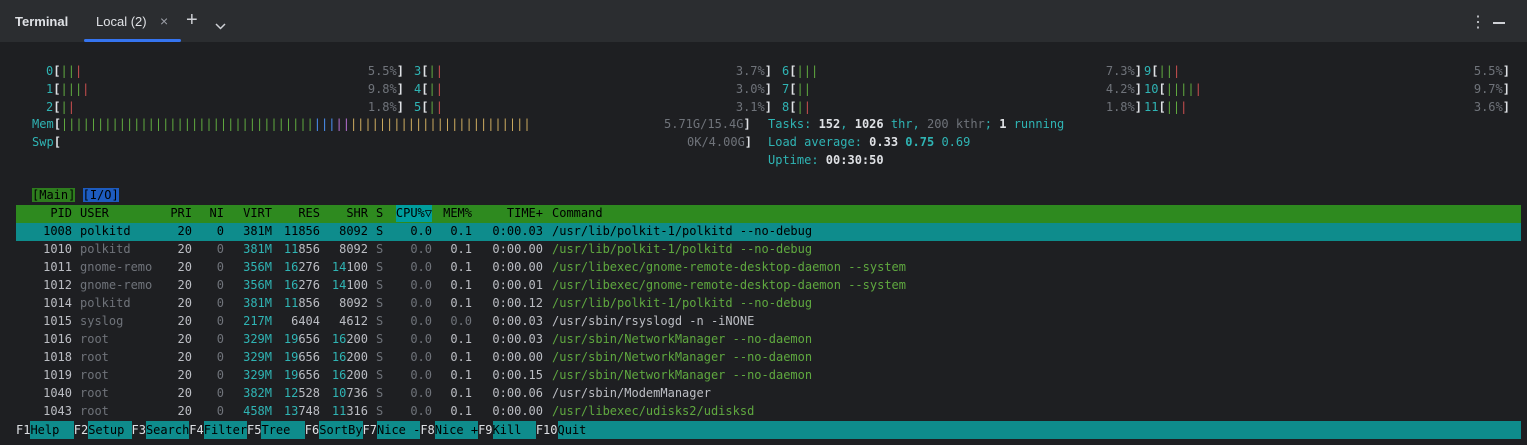  Describe the element at coordinates (341, 430) in the screenshot. I see `fkey-label-f6: SortBy` at that location.